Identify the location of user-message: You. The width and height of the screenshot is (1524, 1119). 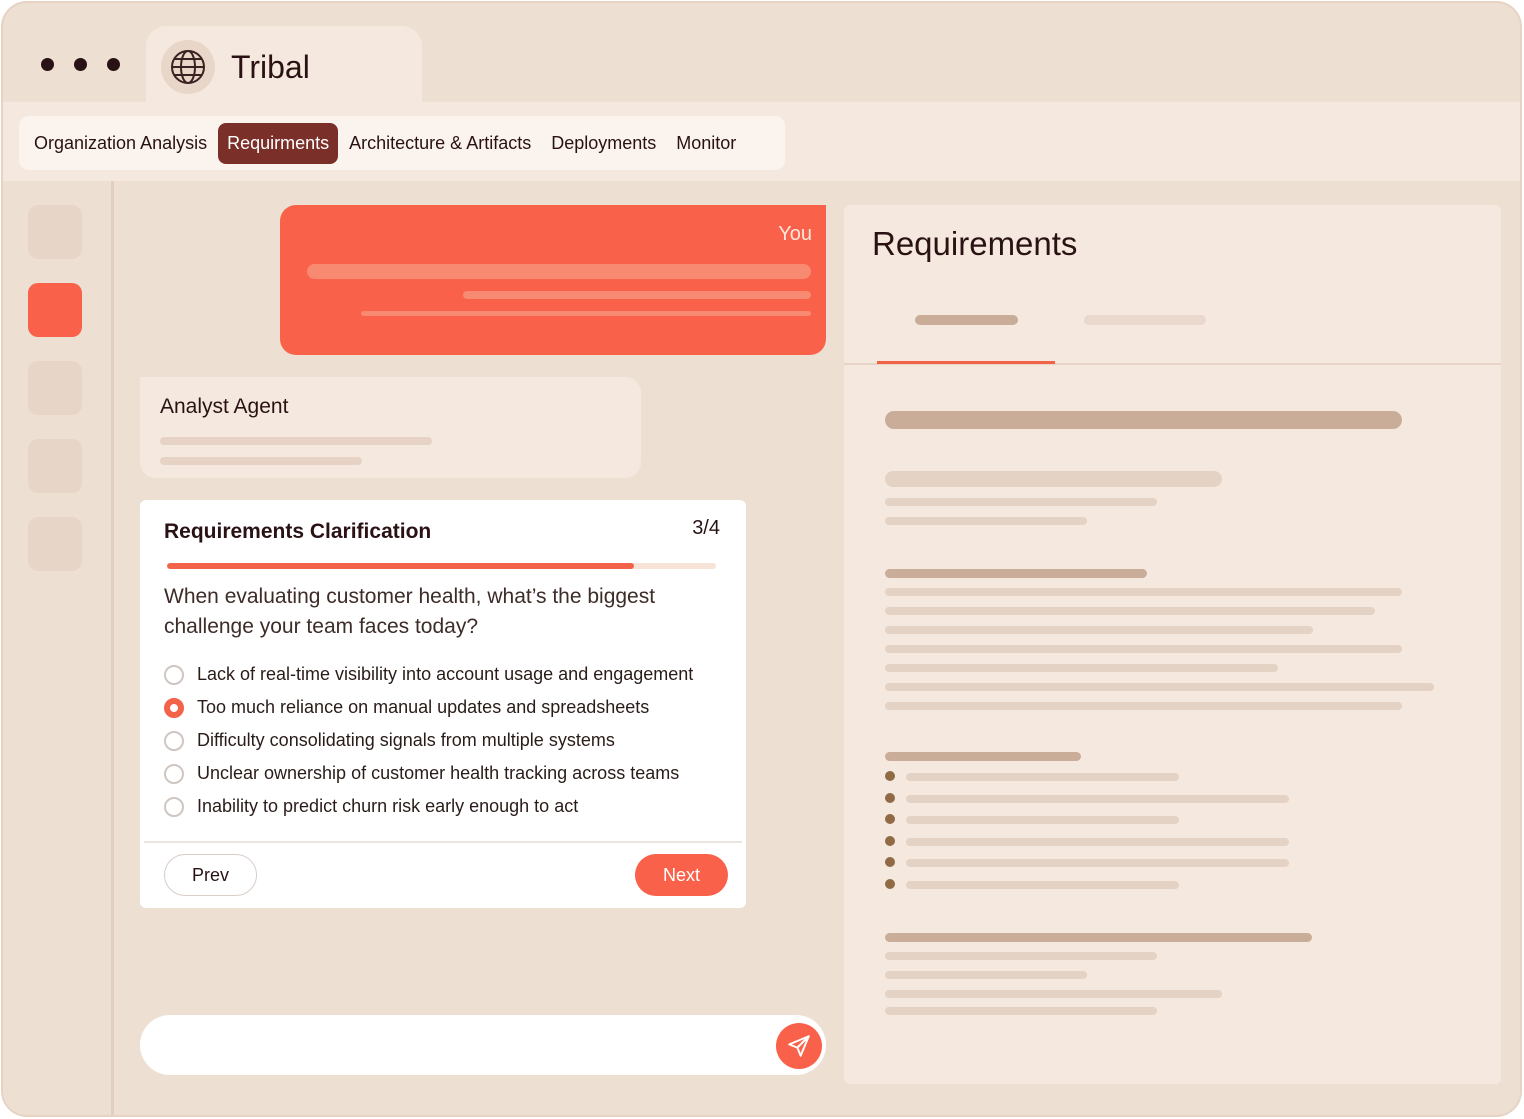
(553, 280).